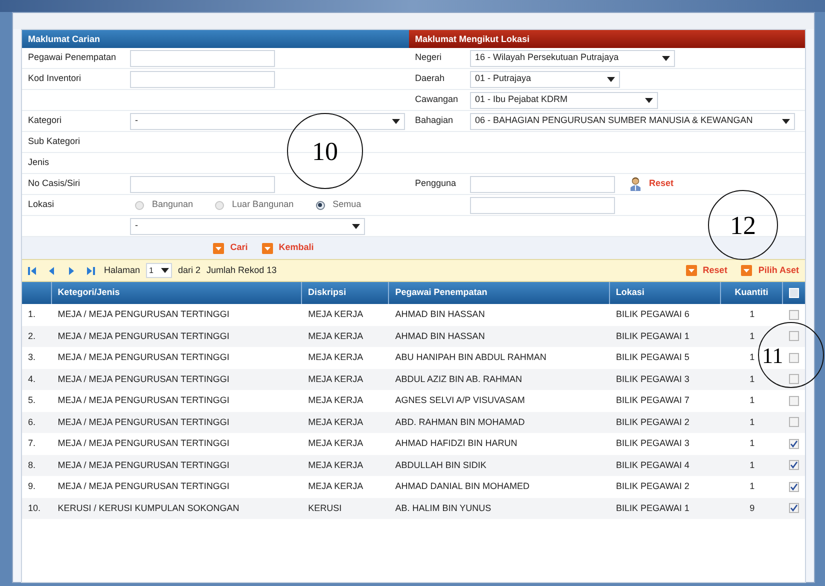  Describe the element at coordinates (241, 270) in the screenshot. I see `record-count: Jumlah Rekod 13` at that location.